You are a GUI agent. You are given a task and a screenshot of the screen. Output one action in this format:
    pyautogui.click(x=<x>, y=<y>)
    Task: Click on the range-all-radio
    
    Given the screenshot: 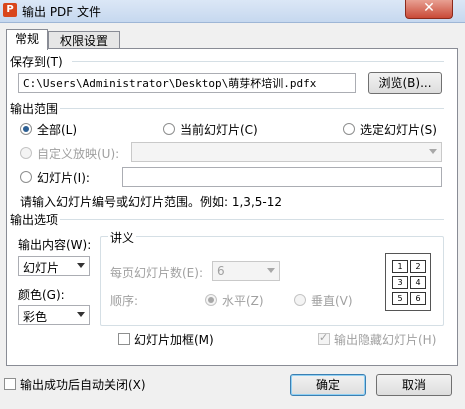 What is the action you would take?
    pyautogui.click(x=26, y=129)
    